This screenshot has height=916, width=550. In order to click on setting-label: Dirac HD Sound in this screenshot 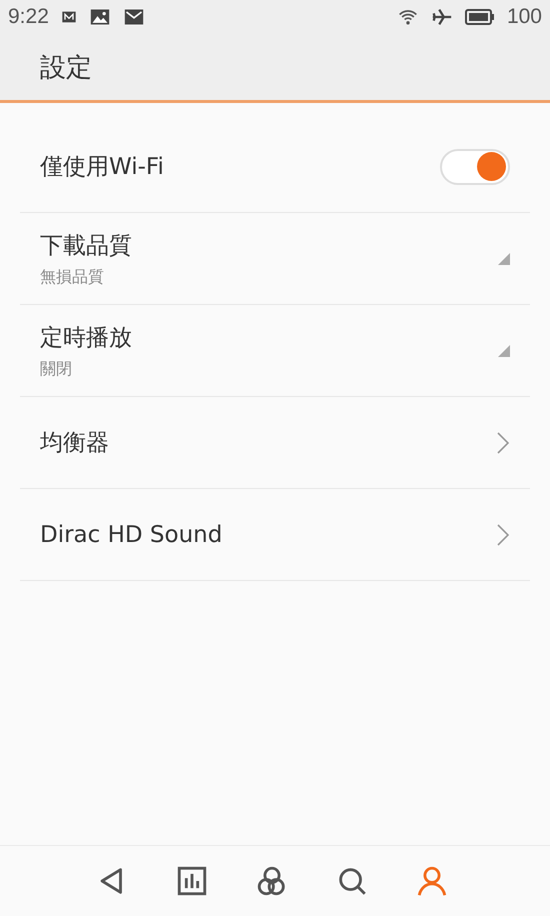, I will do `click(132, 535)`.